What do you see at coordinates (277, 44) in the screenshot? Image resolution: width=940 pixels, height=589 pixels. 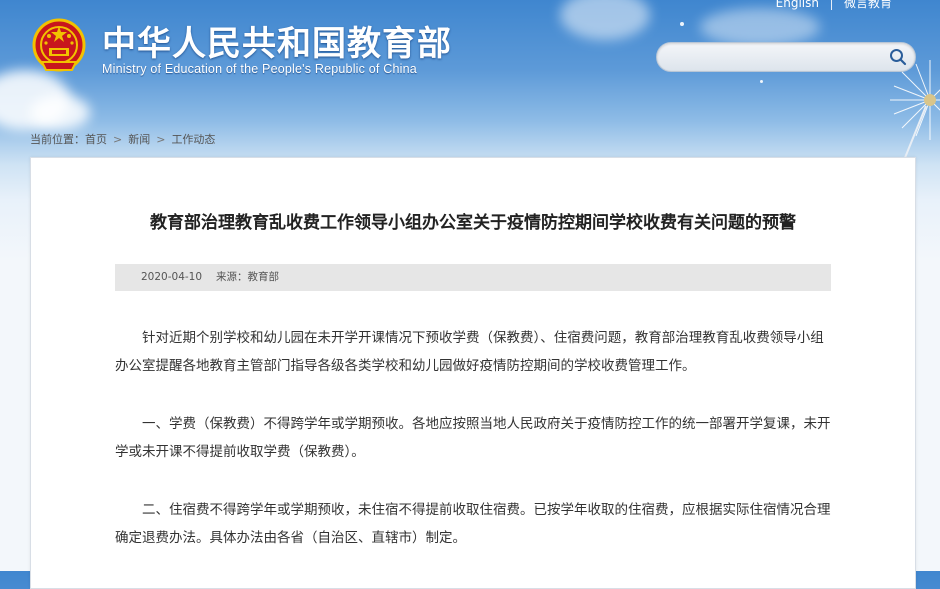 I see `site-title: 中华人民共和国教育部` at bounding box center [277, 44].